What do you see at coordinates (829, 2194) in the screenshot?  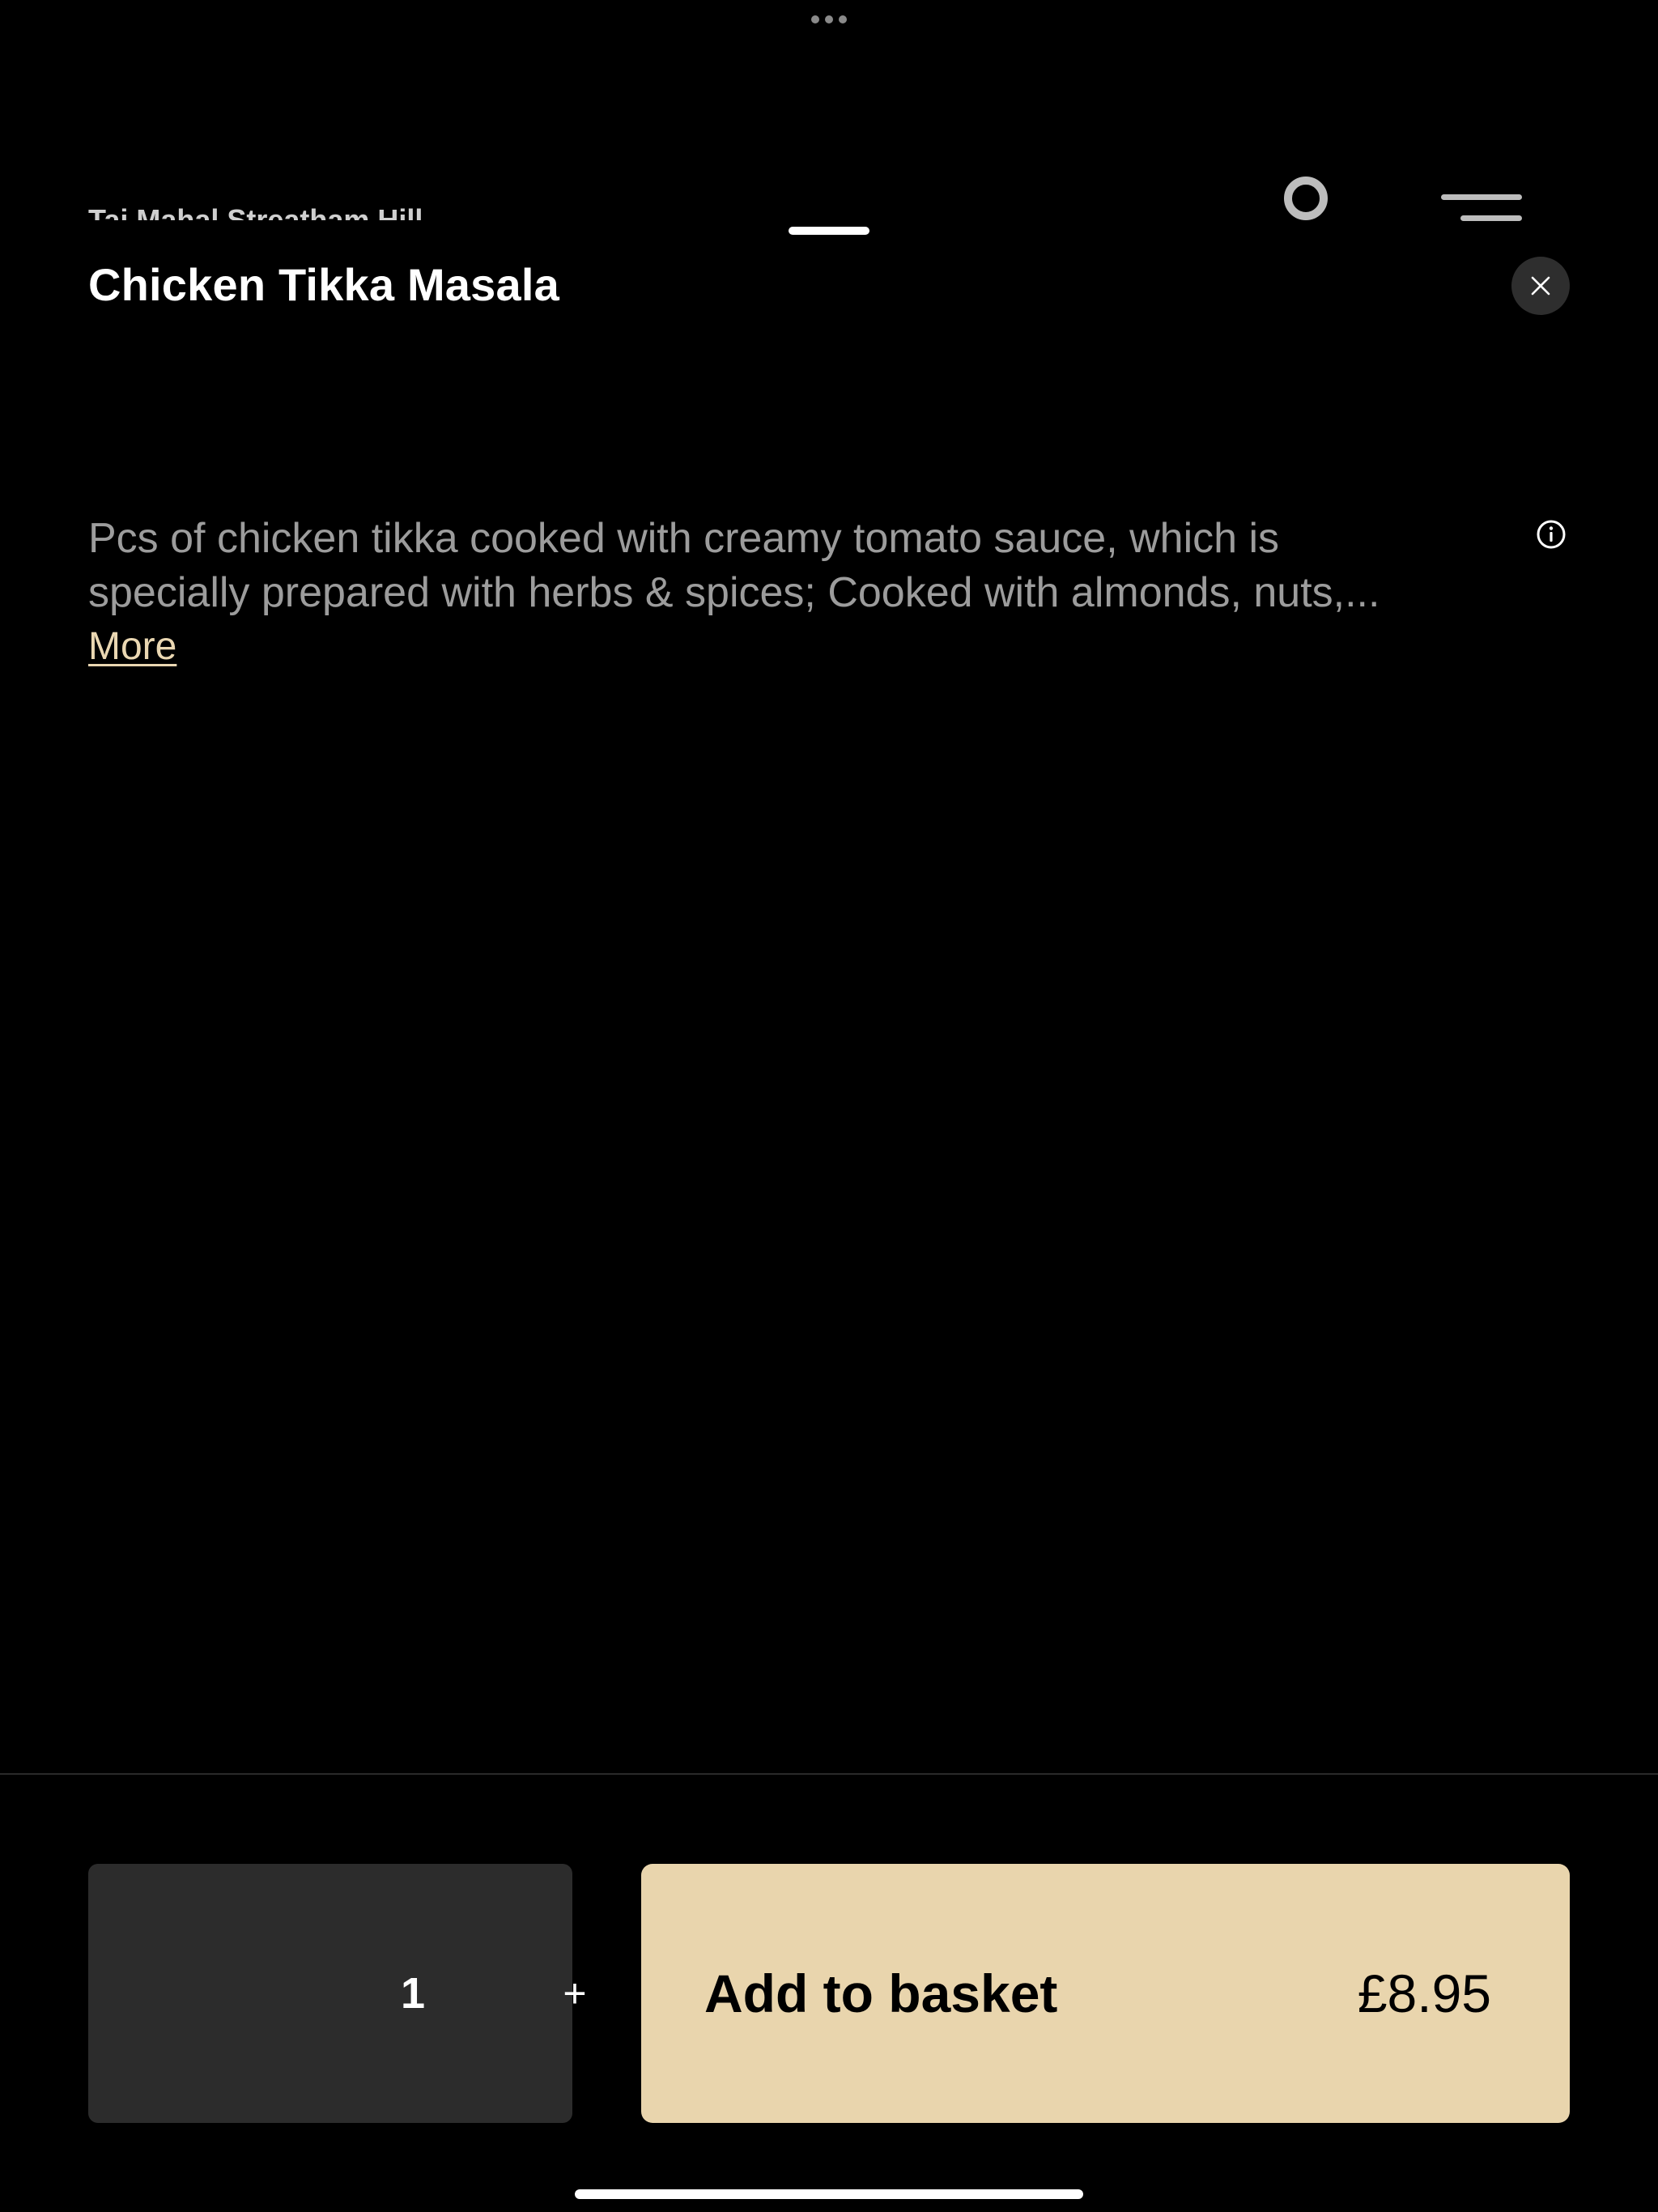 I see `home-indicator` at bounding box center [829, 2194].